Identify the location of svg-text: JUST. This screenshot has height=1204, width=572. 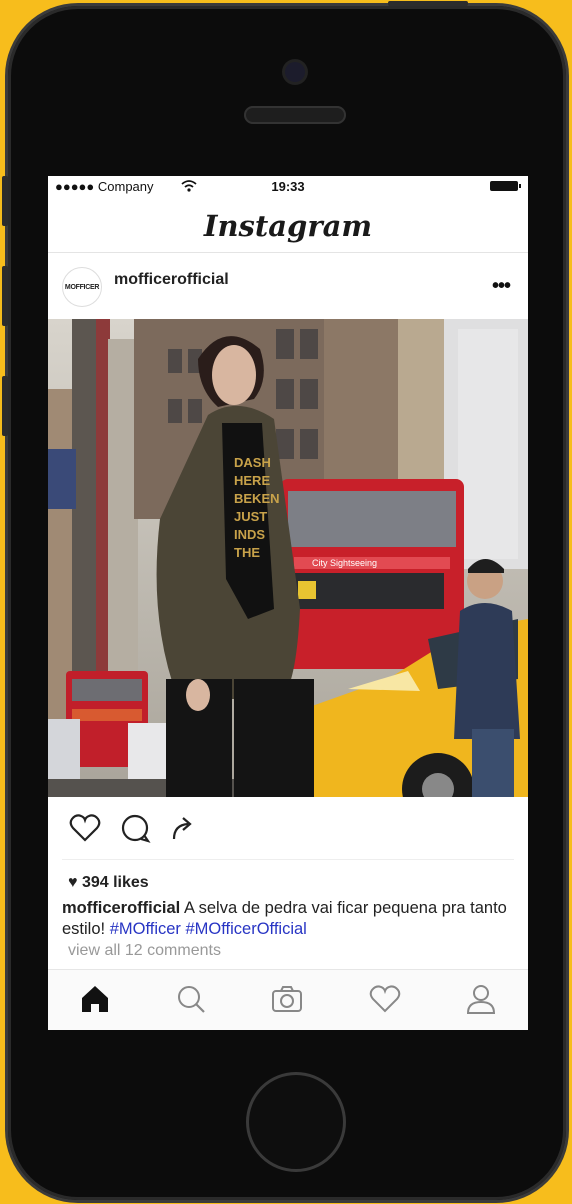
(250, 516).